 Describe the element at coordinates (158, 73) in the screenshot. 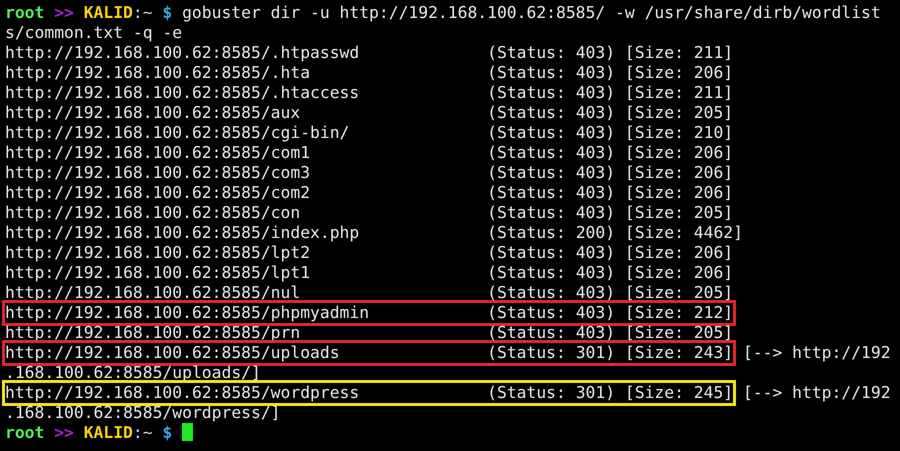

I see `result-url: http://192.168.100.62:8585/.hta` at that location.